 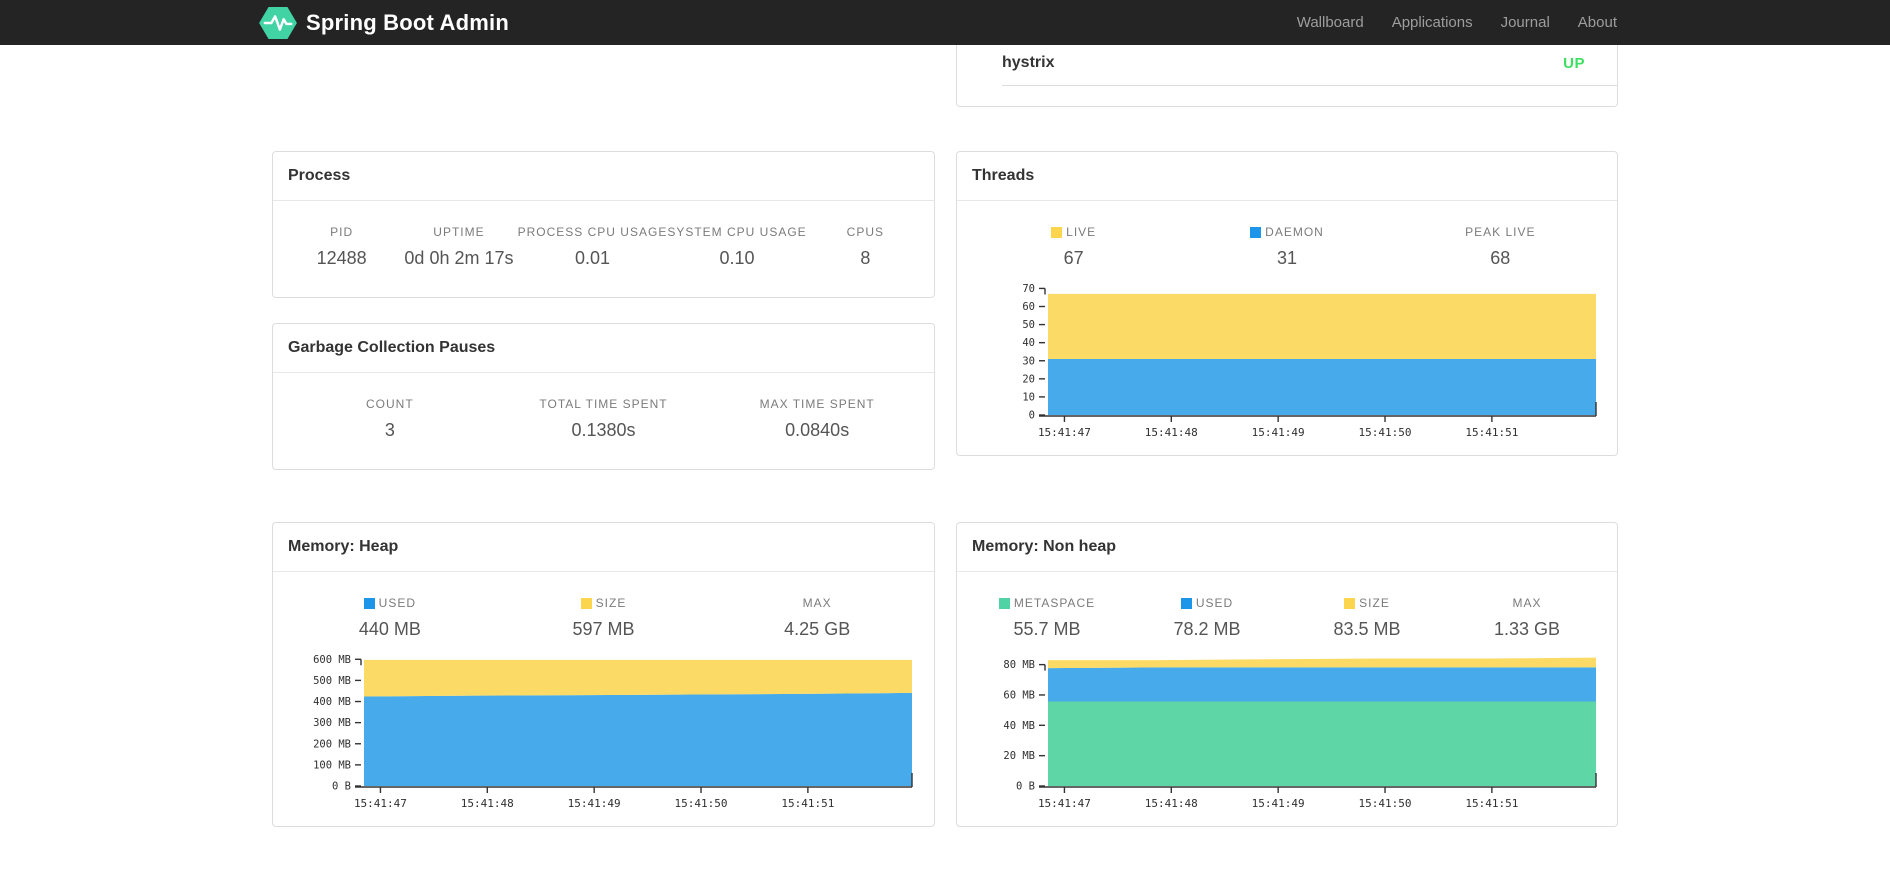 I want to click on stat-heap-size: SIZE 597 MB, so click(x=603, y=617).